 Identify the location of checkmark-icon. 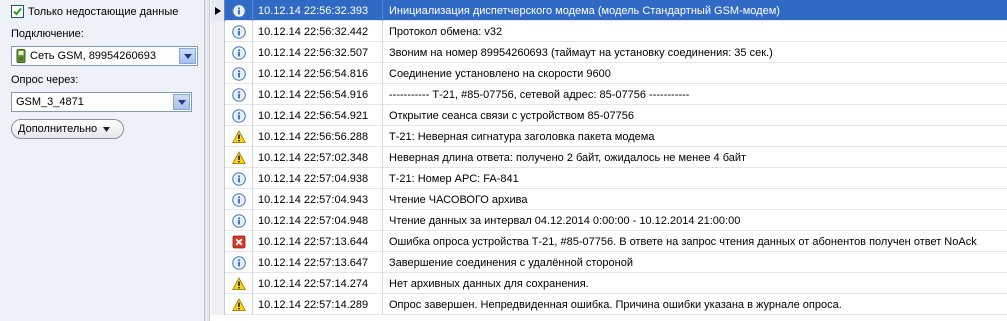
(17, 11).